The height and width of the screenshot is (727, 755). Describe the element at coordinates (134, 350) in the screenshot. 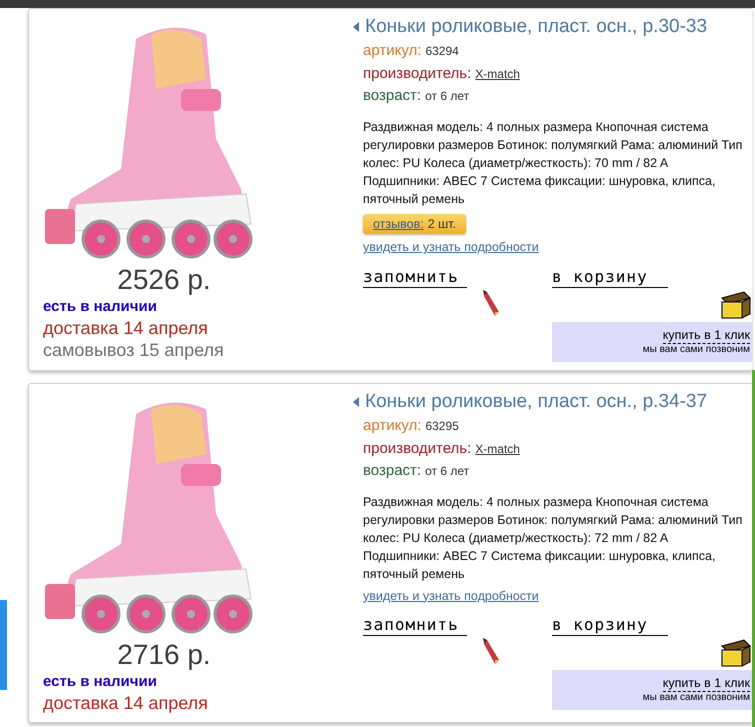

I see `availability-text: самовывоз 15 апреля` at that location.